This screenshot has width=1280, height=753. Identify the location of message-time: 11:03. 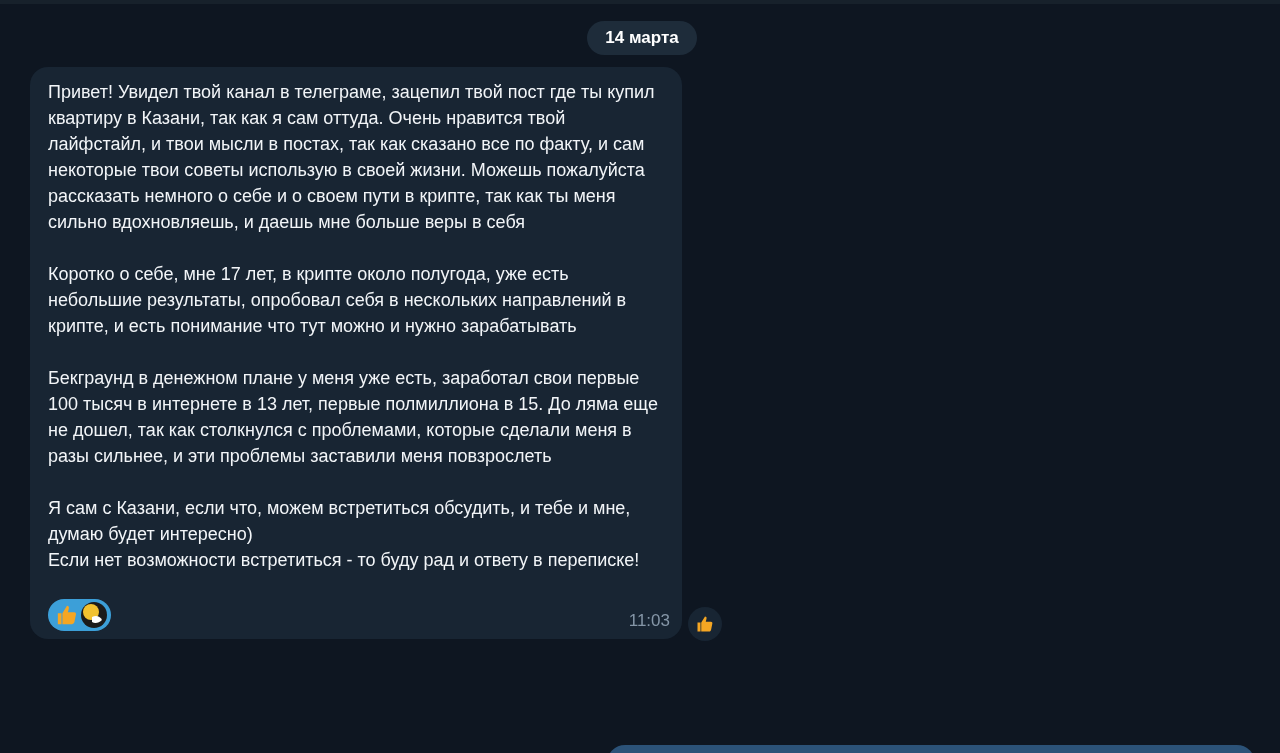
(649, 621).